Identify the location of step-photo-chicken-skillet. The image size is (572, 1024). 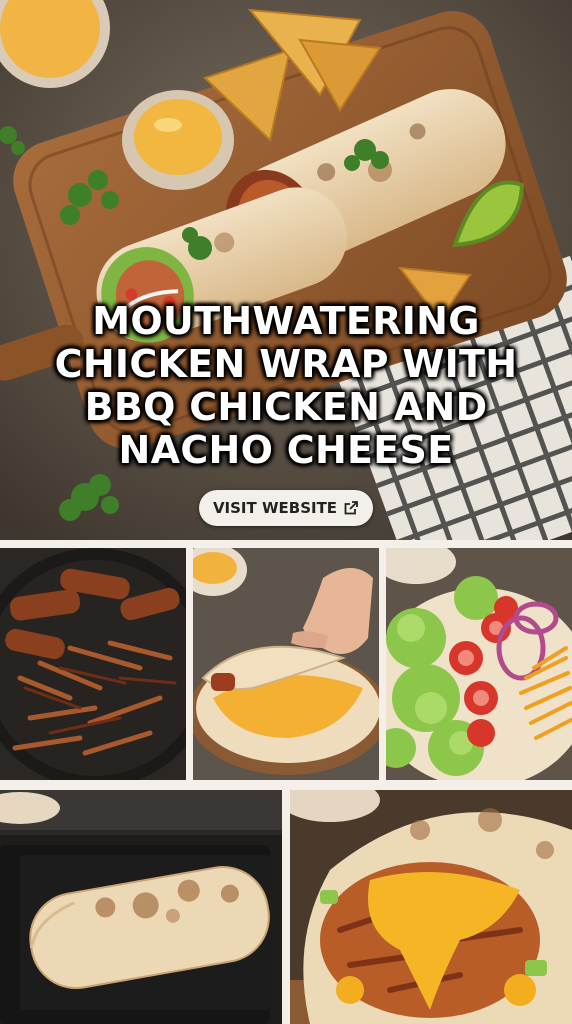
(93, 664).